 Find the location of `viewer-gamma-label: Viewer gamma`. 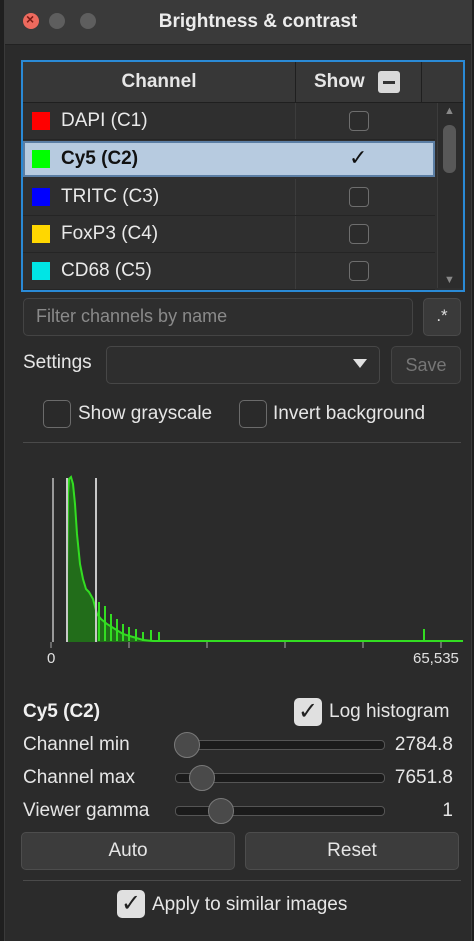

viewer-gamma-label: Viewer gamma is located at coordinates (86, 810).